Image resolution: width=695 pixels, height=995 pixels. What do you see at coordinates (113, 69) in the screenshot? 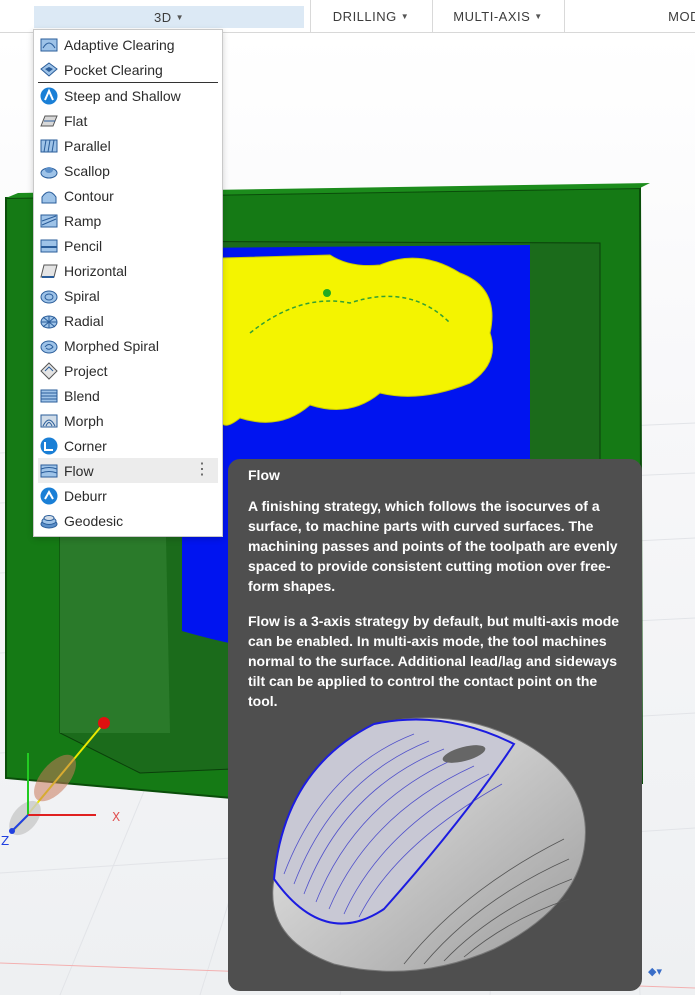
I see `menu-item-label: Pocket Clearing` at bounding box center [113, 69].